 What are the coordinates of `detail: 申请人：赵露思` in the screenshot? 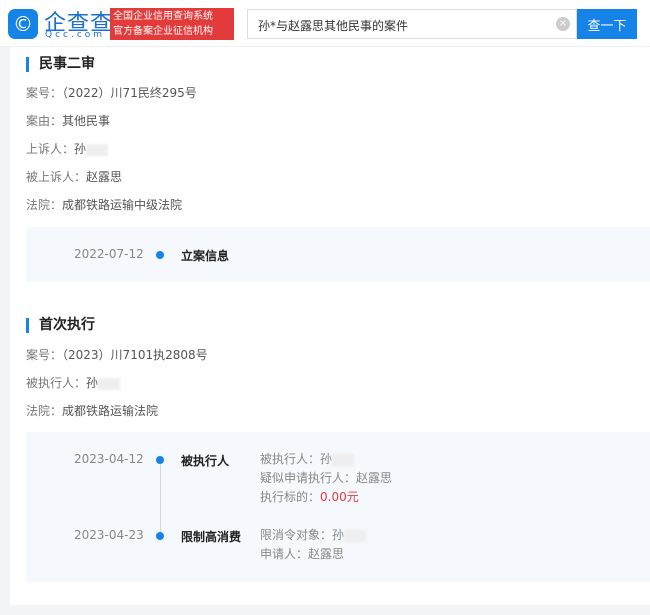 It's located at (302, 554).